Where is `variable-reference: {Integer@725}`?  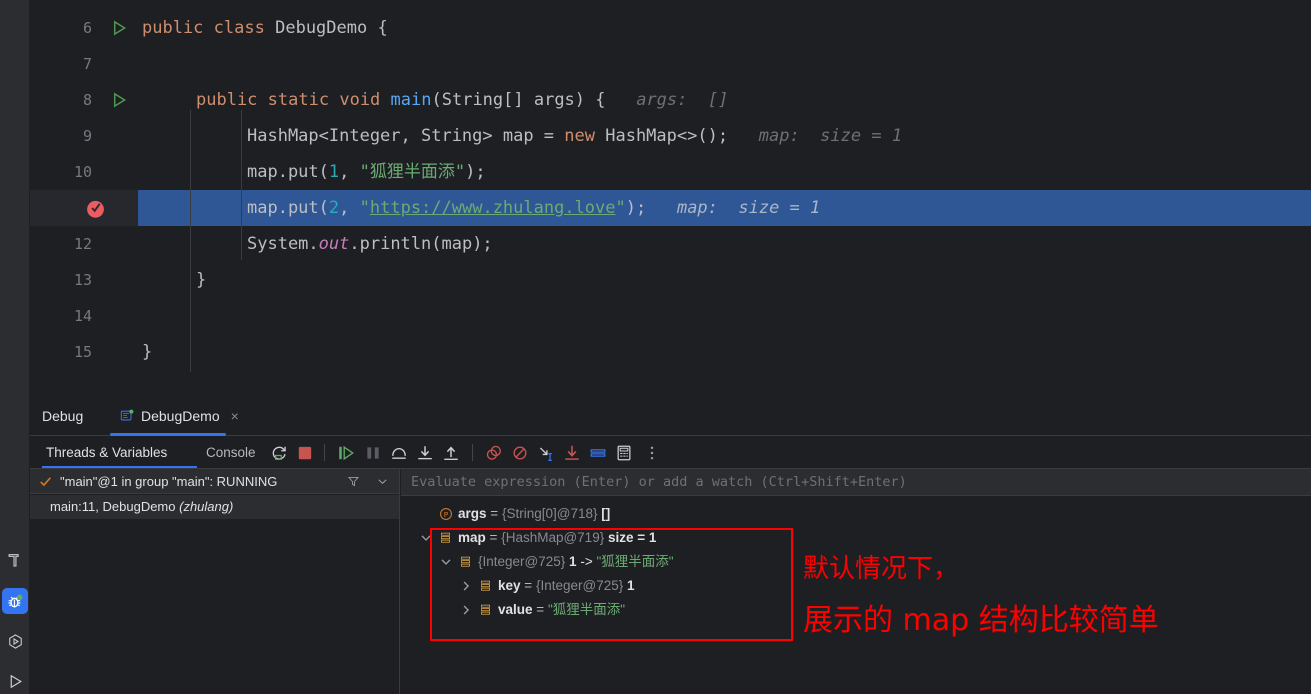
variable-reference: {Integer@725} is located at coordinates (522, 561).